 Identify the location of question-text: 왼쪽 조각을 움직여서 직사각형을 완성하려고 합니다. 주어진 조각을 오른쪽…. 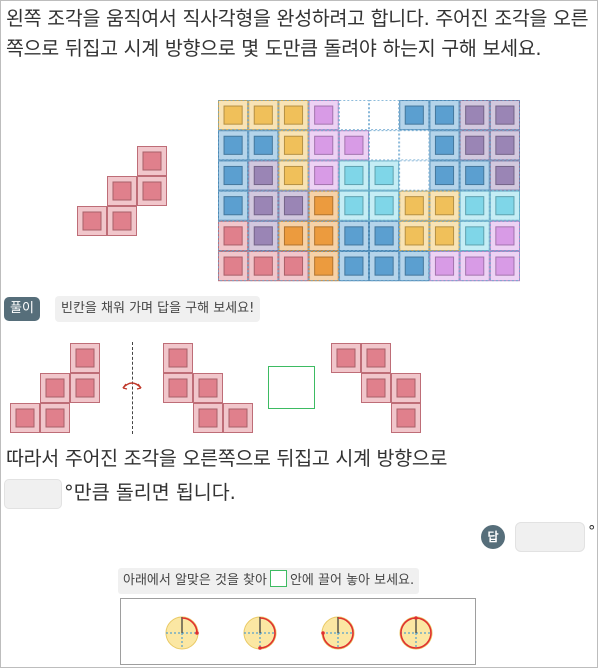
(297, 33).